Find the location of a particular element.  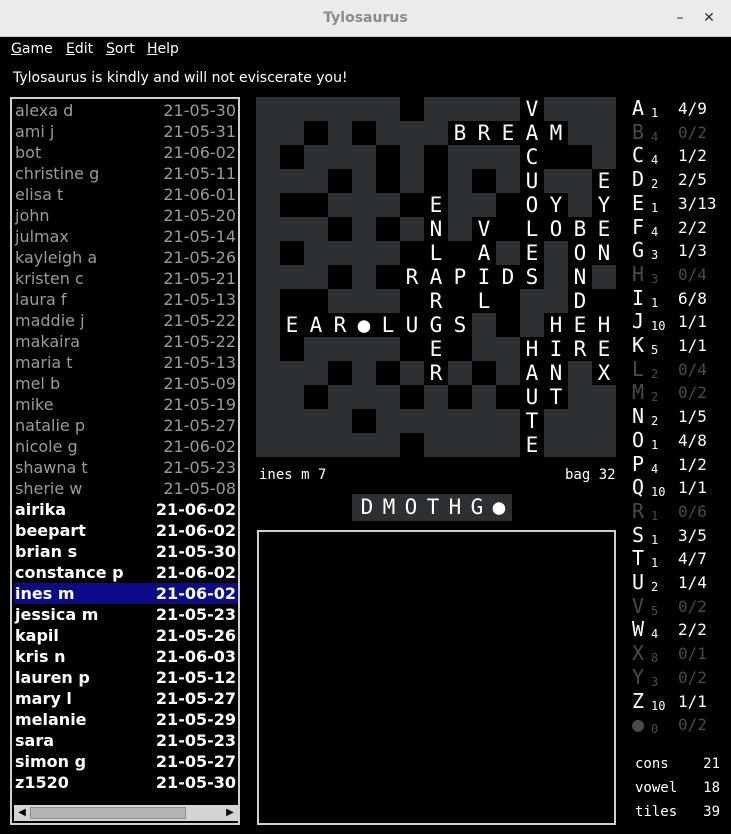

player-row: julmax 21-05-14 is located at coordinates (126, 236).